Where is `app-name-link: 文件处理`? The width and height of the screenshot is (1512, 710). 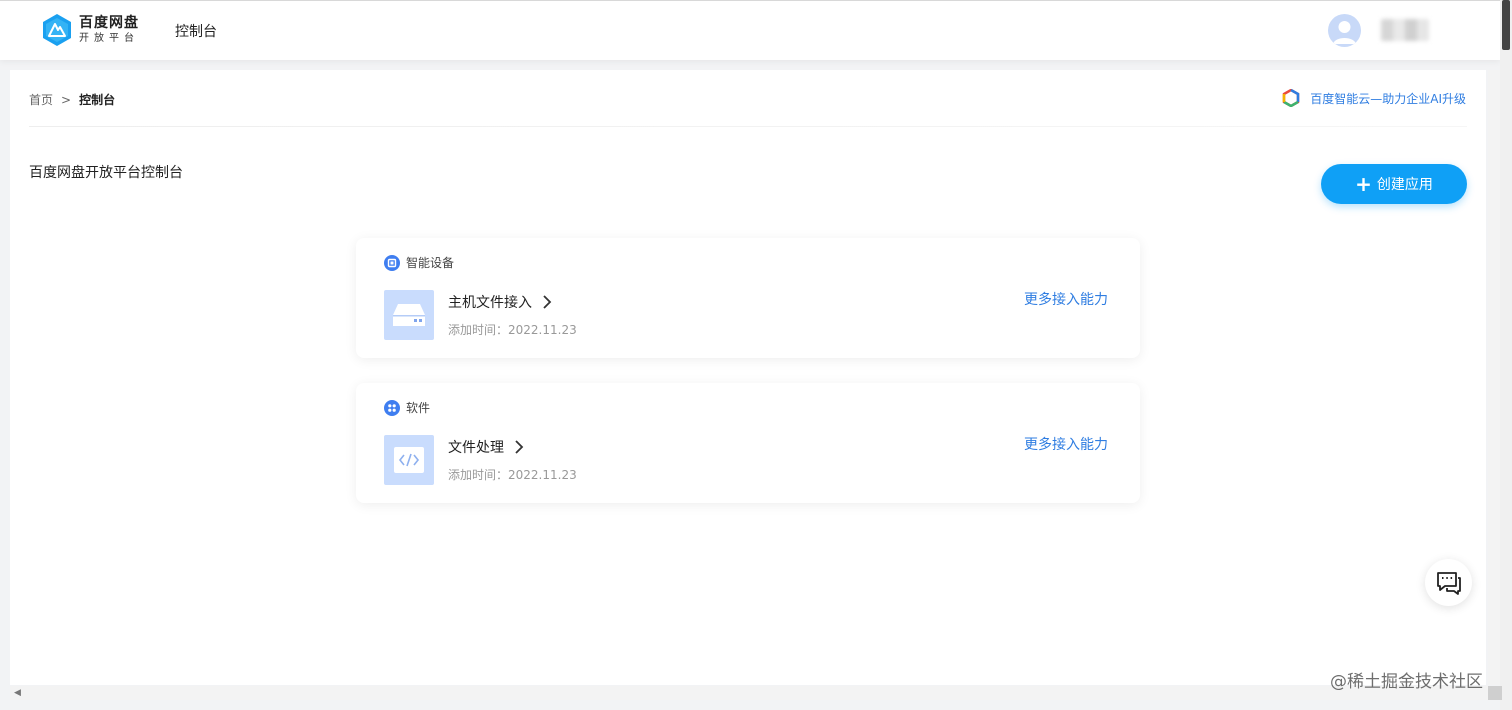
app-name-link: 文件处理 is located at coordinates (486, 447).